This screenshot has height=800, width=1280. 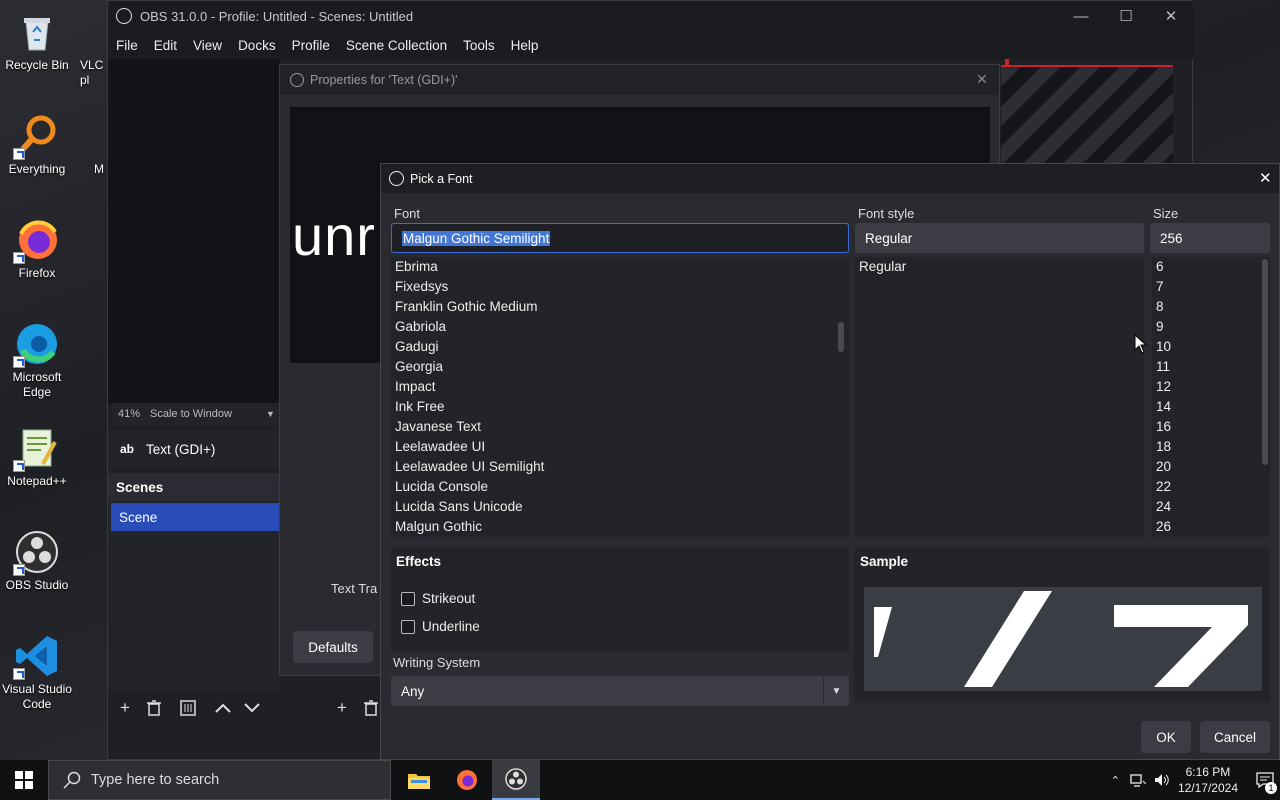 What do you see at coordinates (438, 598) in the screenshot?
I see `strikeout-checkbox: Strikeout` at bounding box center [438, 598].